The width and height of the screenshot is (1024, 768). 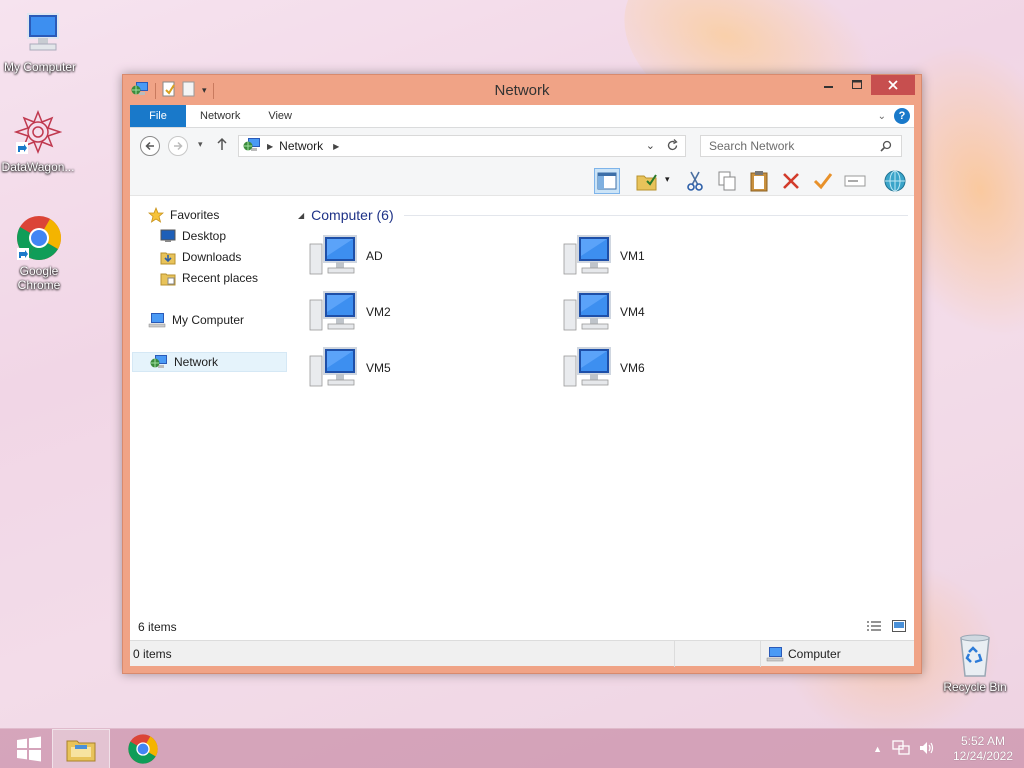 What do you see at coordinates (208, 320) in the screenshot?
I see `nav-item-label: My Computer` at bounding box center [208, 320].